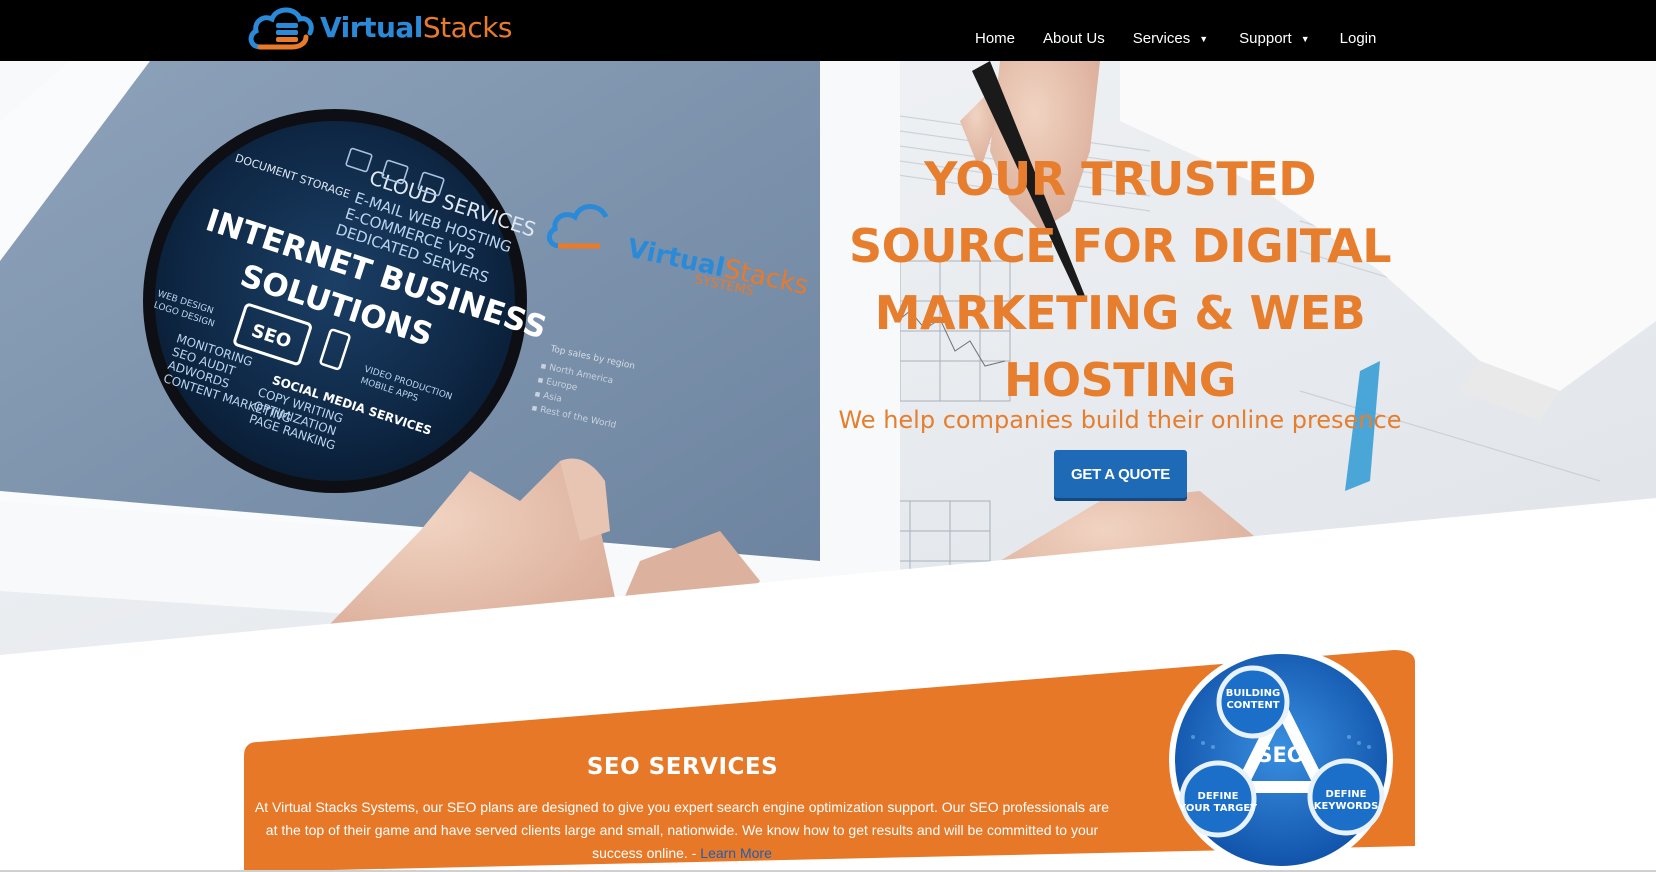  What do you see at coordinates (1253, 693) in the screenshot?
I see `seo-graphic-top-line1: BUILDING` at bounding box center [1253, 693].